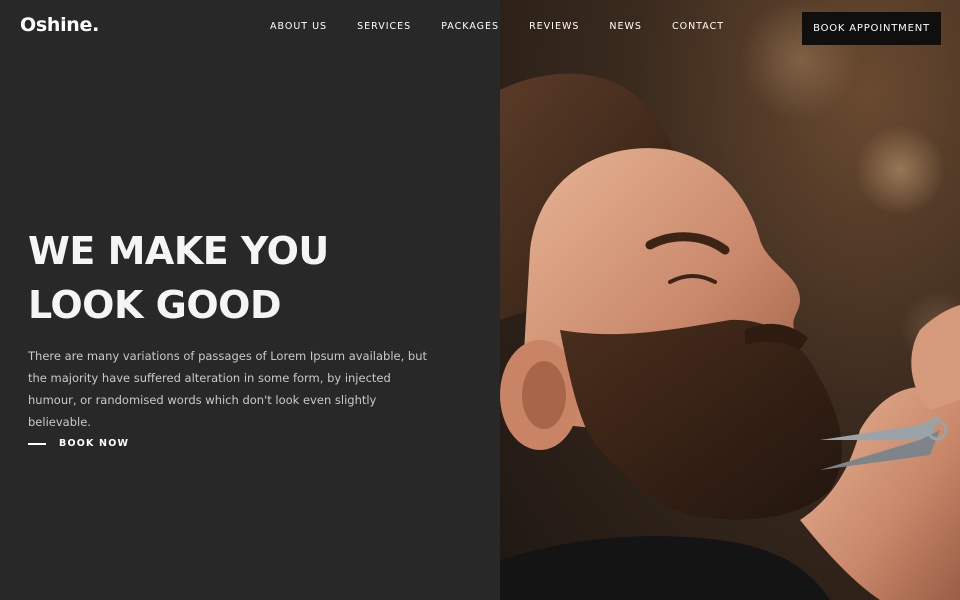 This screenshot has height=600, width=960. I want to click on hero-title-line-1: WE MAKE YOU, so click(178, 251).